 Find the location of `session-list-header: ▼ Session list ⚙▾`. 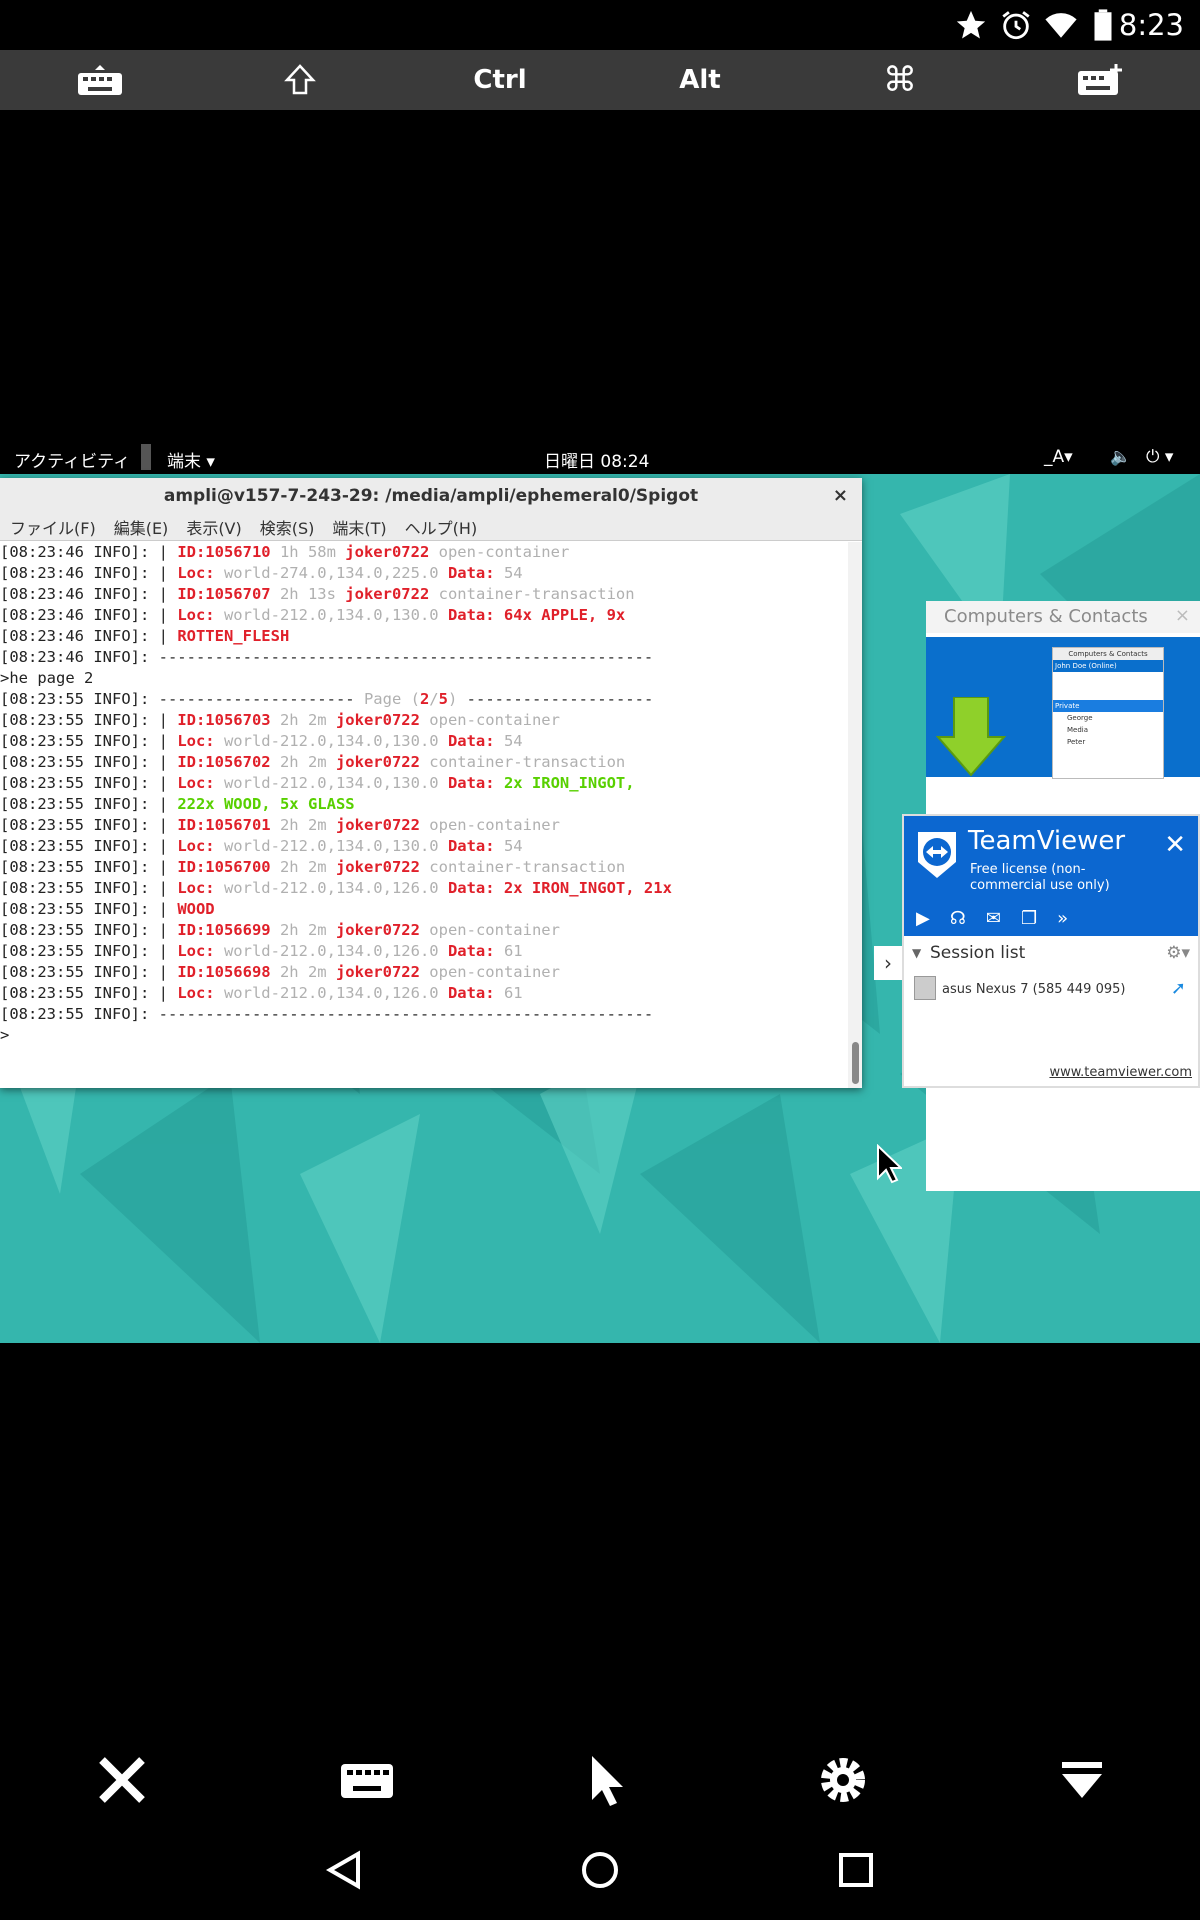

session-list-header: ▼ Session list ⚙▾ is located at coordinates (1051, 953).